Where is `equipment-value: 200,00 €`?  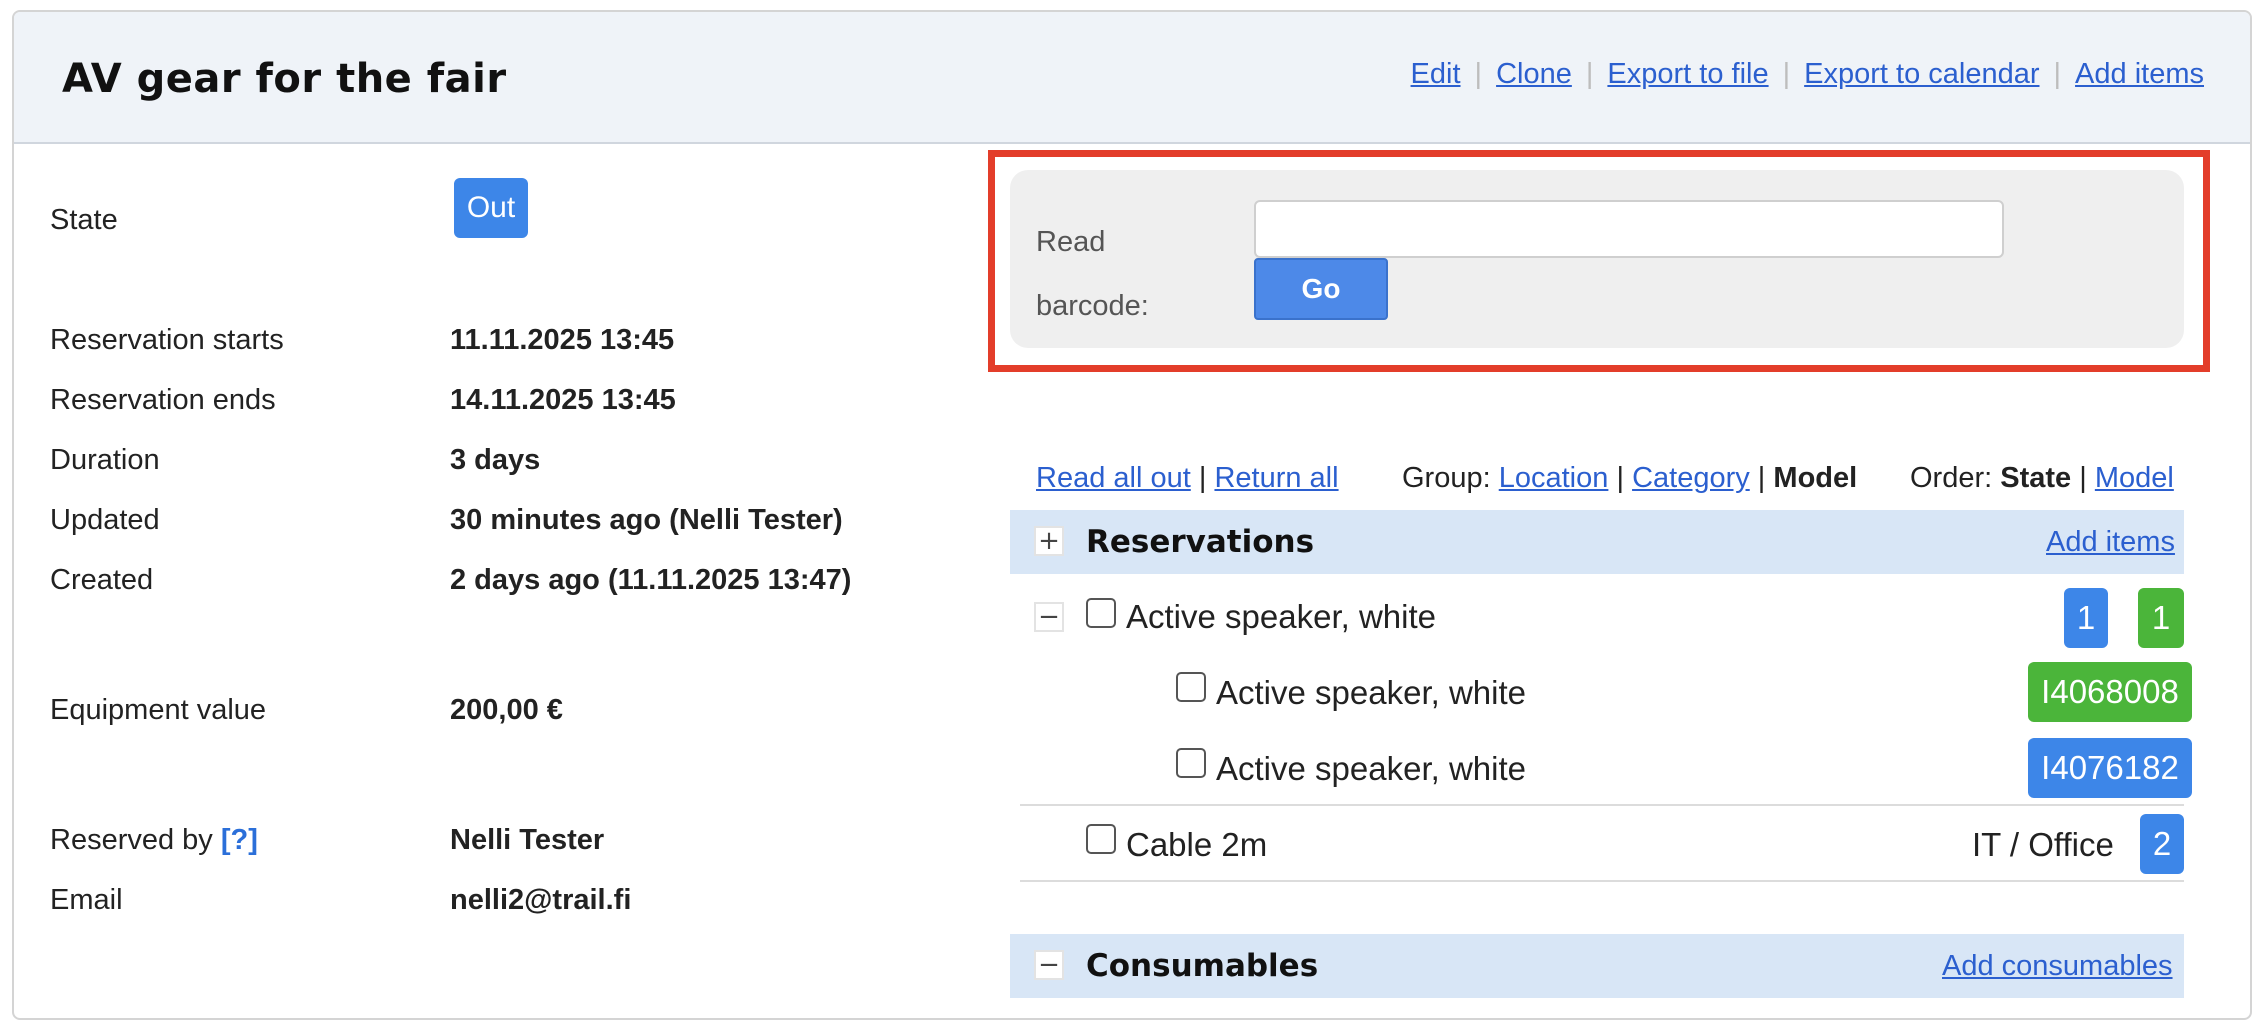 equipment-value: 200,00 € is located at coordinates (506, 710).